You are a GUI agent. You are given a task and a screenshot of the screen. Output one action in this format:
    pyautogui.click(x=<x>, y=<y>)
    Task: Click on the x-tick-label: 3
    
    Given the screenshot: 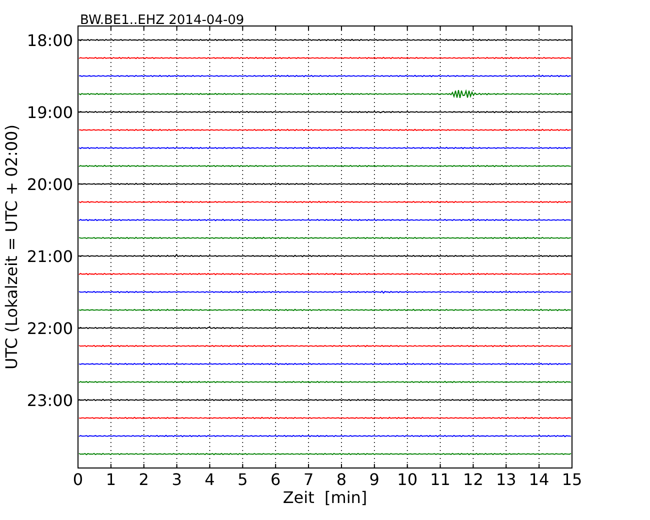 What is the action you would take?
    pyautogui.click(x=177, y=479)
    